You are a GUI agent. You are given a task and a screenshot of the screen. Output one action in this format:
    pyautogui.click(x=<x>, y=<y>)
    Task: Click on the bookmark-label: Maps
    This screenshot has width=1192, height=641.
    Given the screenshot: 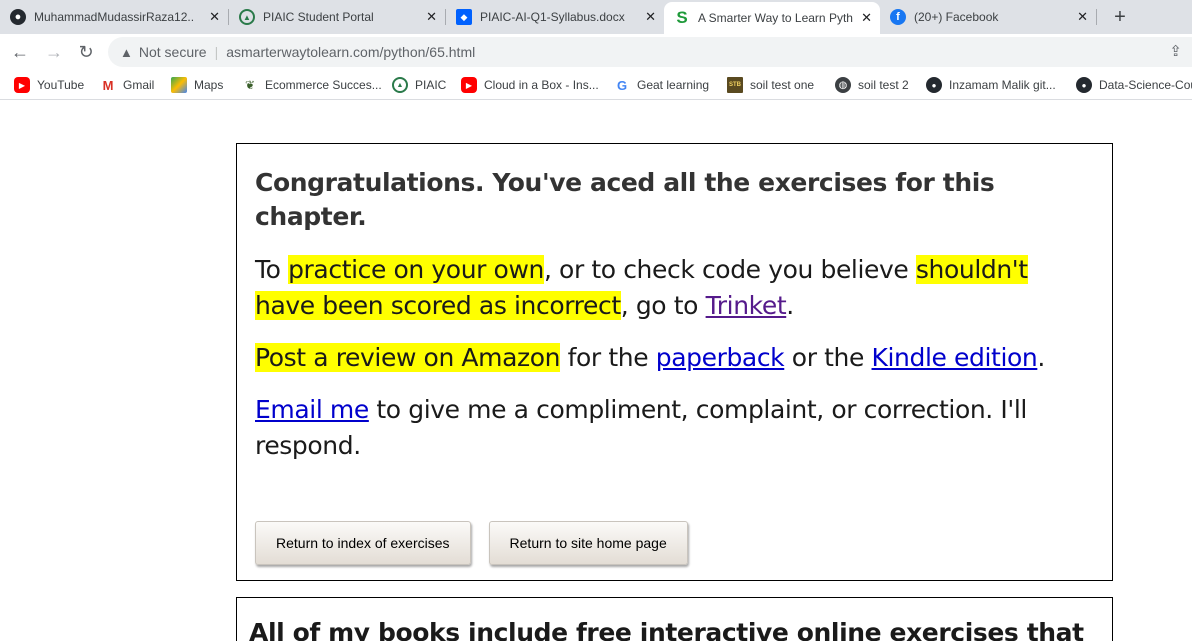 What is the action you would take?
    pyautogui.click(x=209, y=85)
    